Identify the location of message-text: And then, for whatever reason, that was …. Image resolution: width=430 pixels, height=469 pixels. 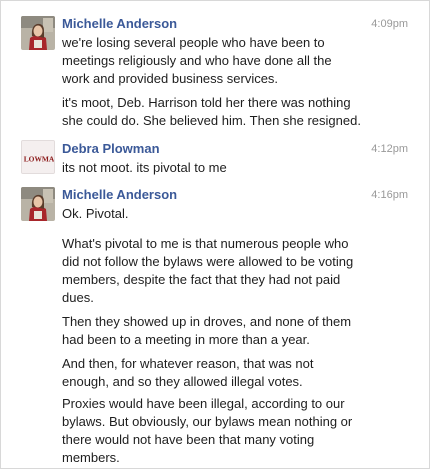
(188, 372).